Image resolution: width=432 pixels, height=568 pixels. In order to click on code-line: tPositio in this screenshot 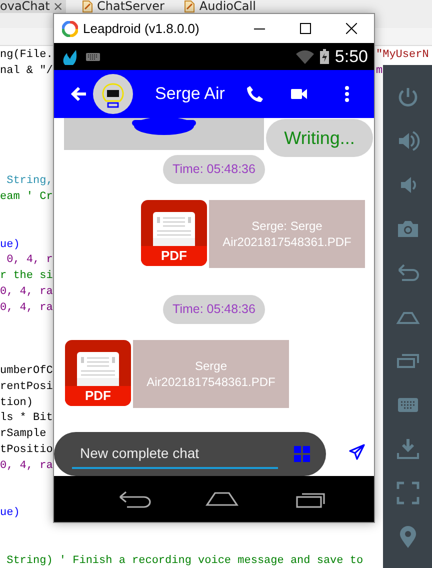, I will do `click(26, 450)`.